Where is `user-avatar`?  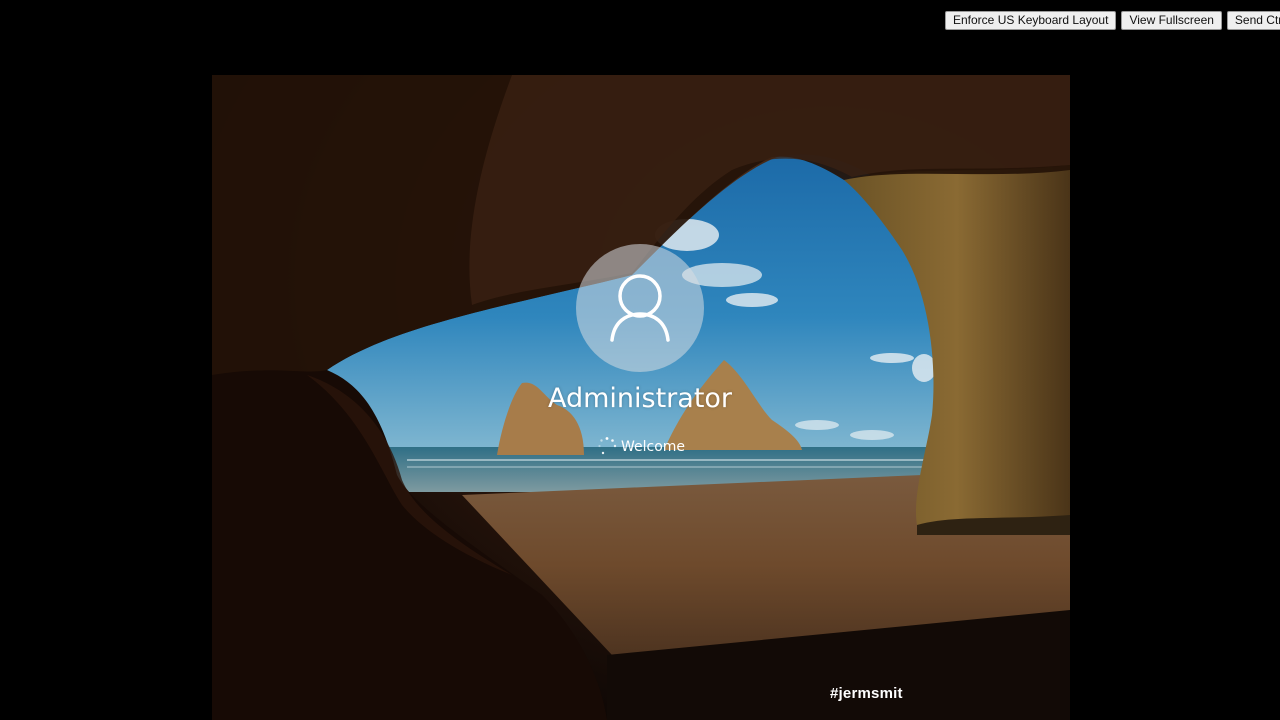 user-avatar is located at coordinates (640, 308).